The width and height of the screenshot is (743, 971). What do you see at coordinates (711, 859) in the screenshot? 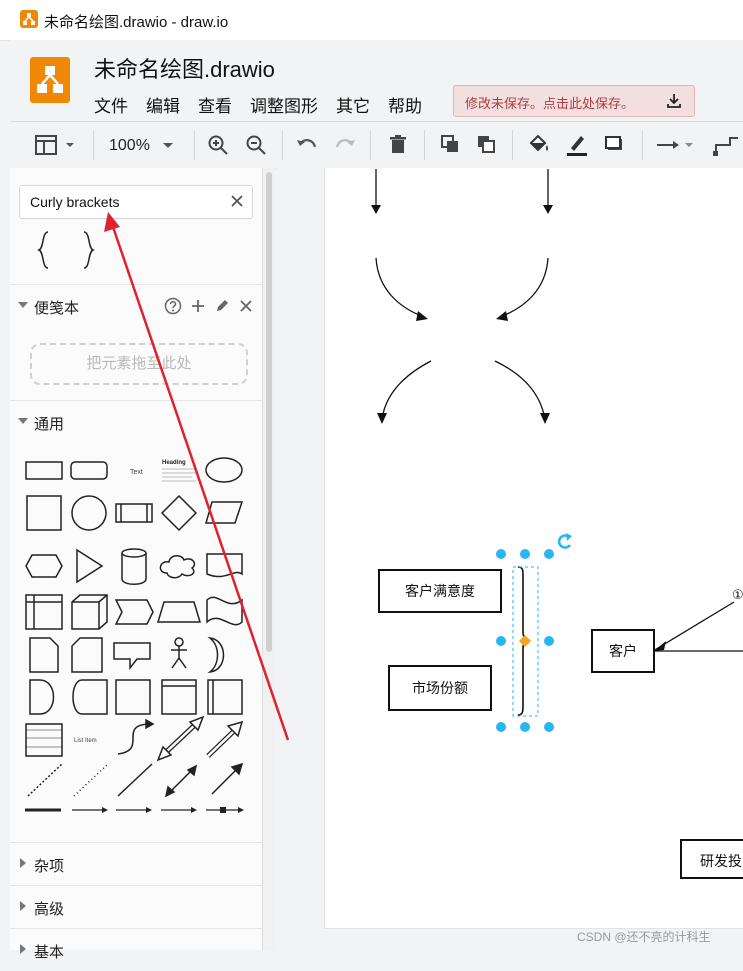
I see `rd-investment-box: 研发投` at bounding box center [711, 859].